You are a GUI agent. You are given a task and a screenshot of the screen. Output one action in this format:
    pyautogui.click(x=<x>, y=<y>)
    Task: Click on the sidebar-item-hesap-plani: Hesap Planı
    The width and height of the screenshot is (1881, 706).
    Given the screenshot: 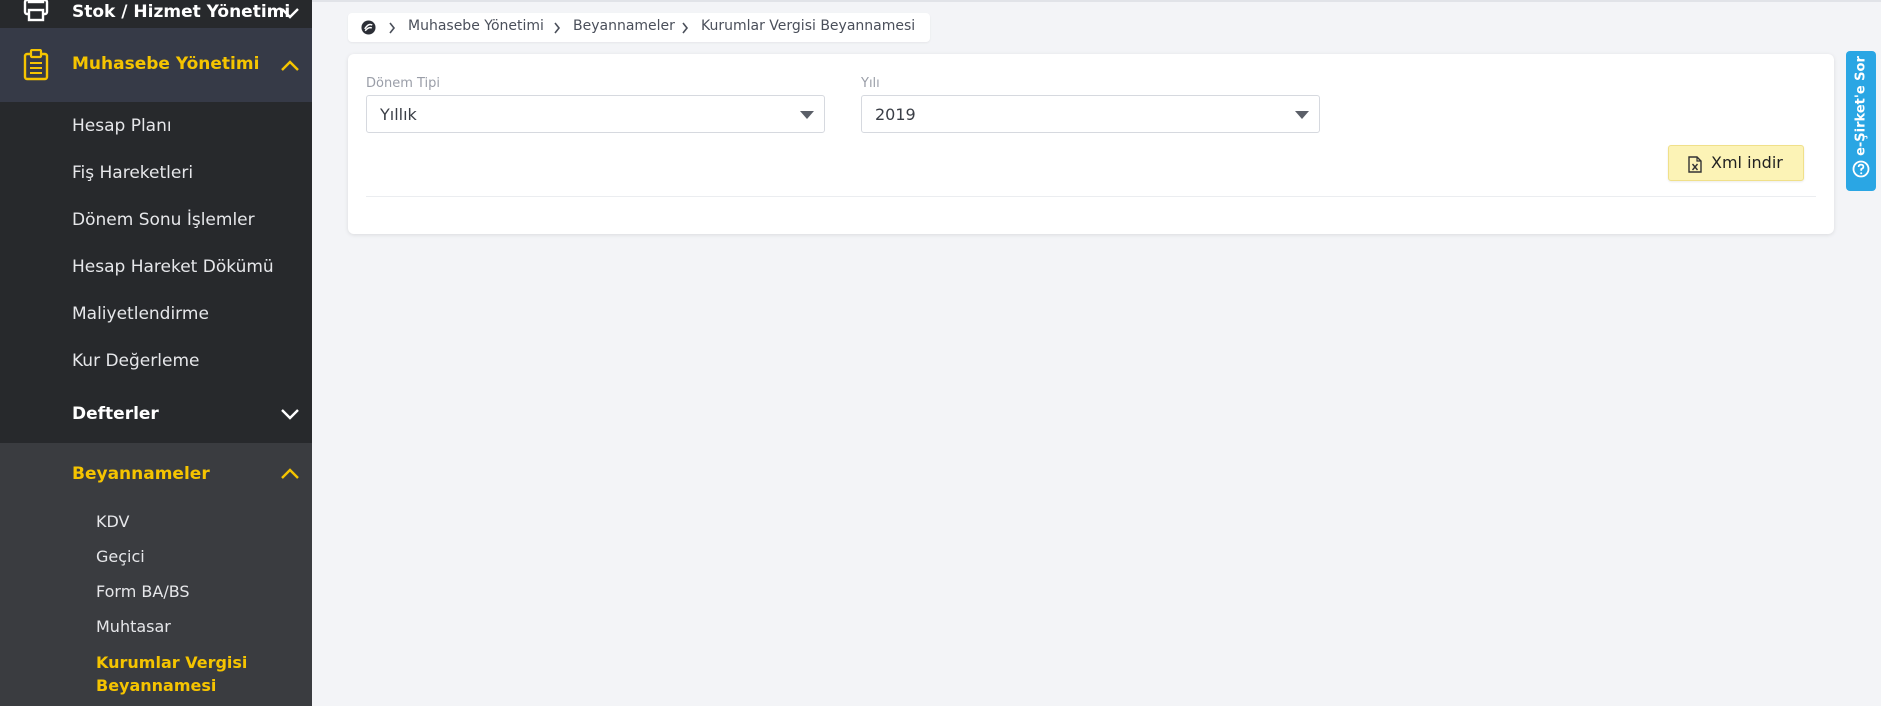 What is the action you would take?
    pyautogui.click(x=122, y=126)
    